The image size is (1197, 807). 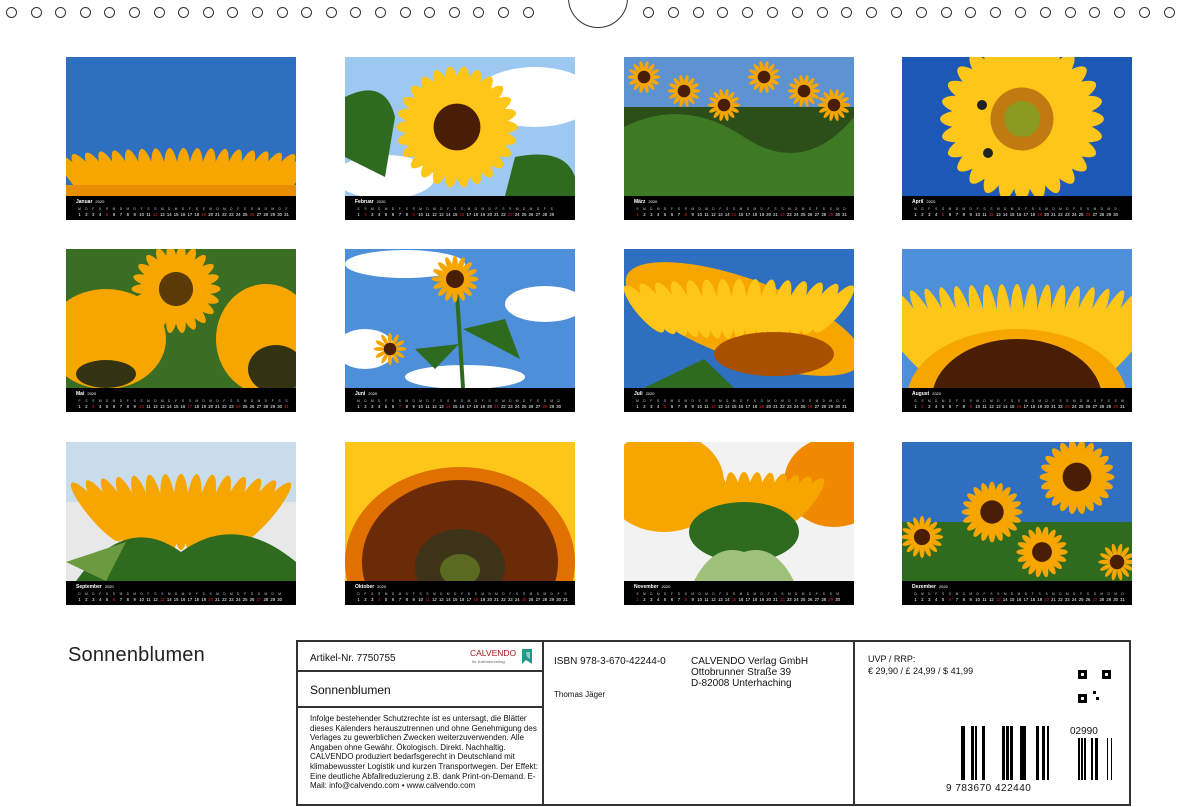 I want to click on day-number: 13, so click(x=998, y=406).